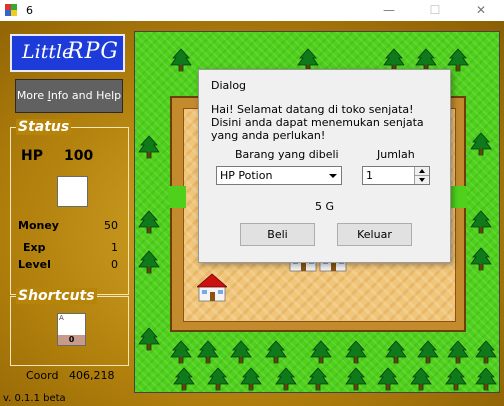 Image resolution: width=504 pixels, height=406 pixels. What do you see at coordinates (114, 264) in the screenshot?
I see `level-value: 0` at bounding box center [114, 264].